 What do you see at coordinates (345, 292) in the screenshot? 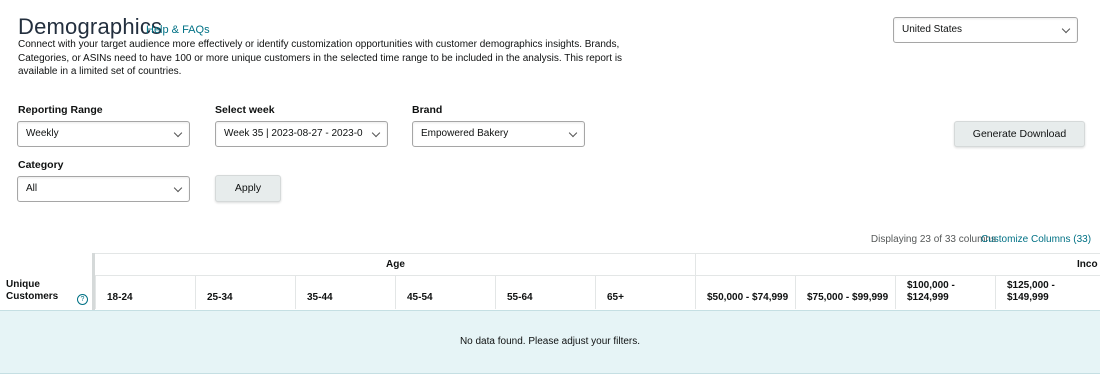
I see `column-header-age-35-44: 35-44` at bounding box center [345, 292].